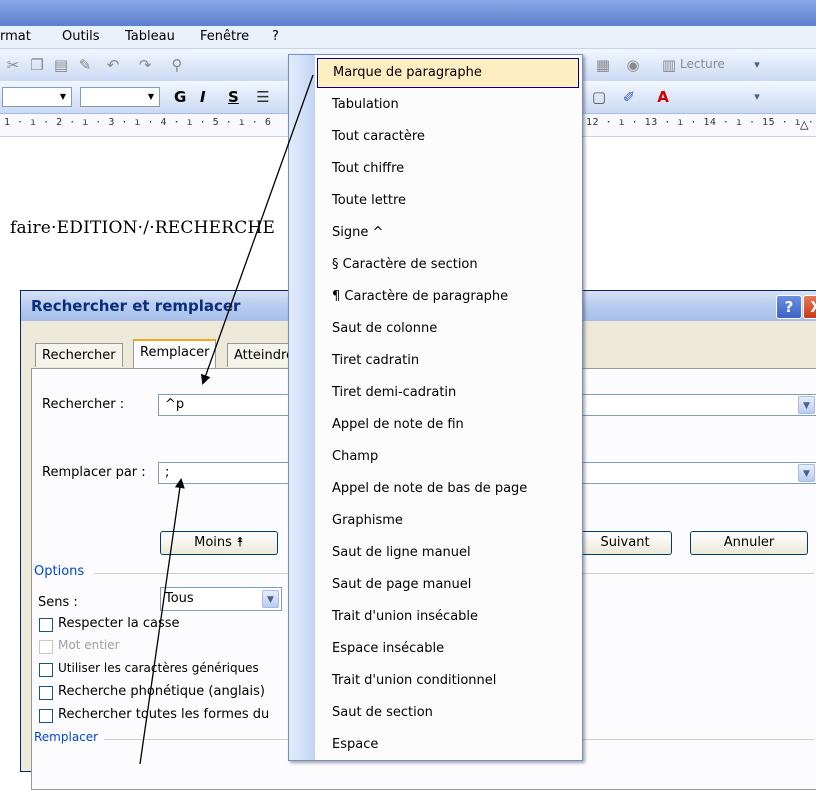 The image size is (816, 790). I want to click on arrow-to-replace-field, so click(162, 621).